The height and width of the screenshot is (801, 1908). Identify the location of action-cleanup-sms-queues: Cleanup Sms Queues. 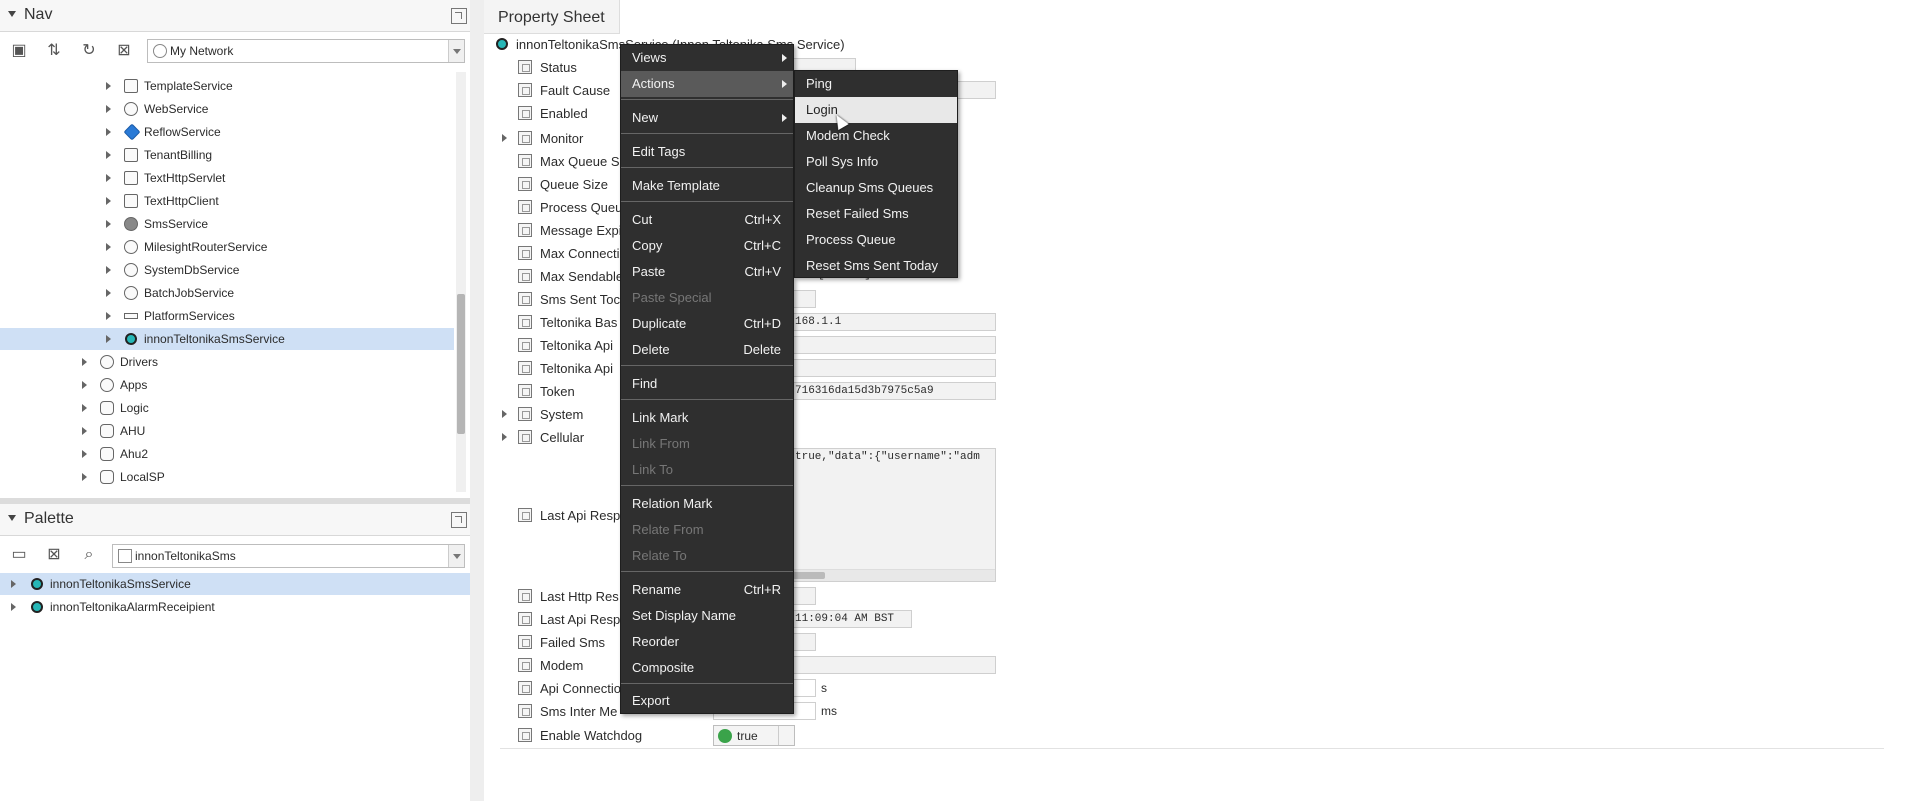
(876, 188).